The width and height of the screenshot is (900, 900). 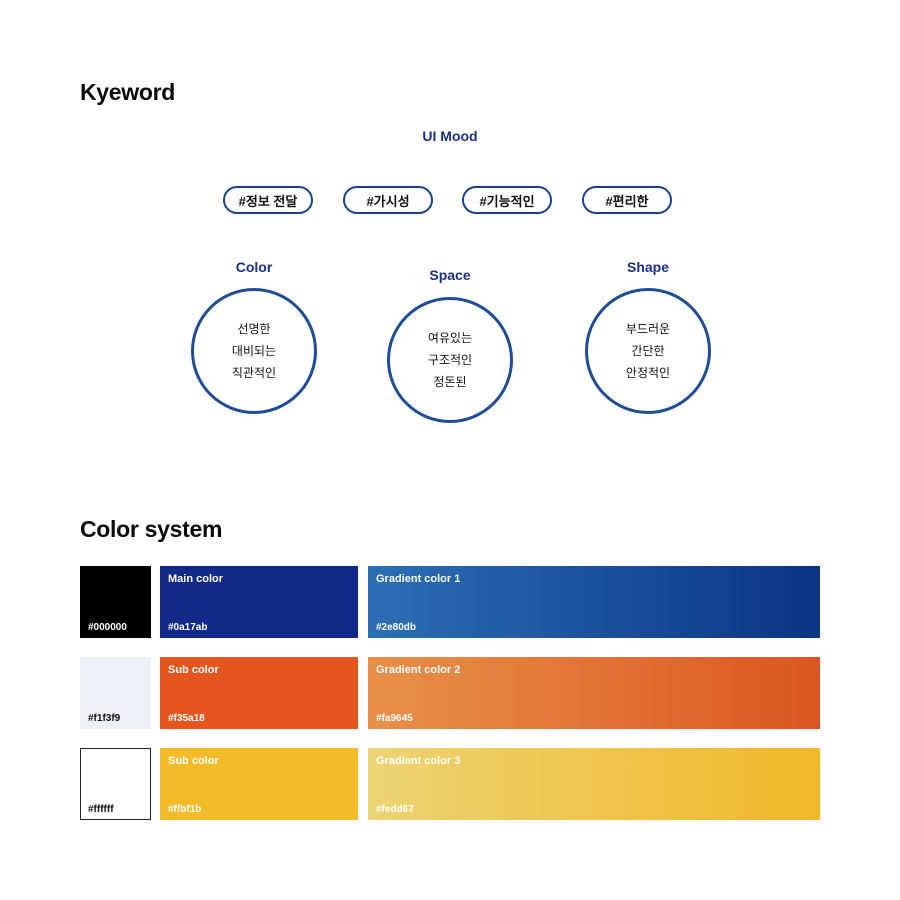 What do you see at coordinates (450, 338) in the screenshot?
I see `category-space-line: 여유있는` at bounding box center [450, 338].